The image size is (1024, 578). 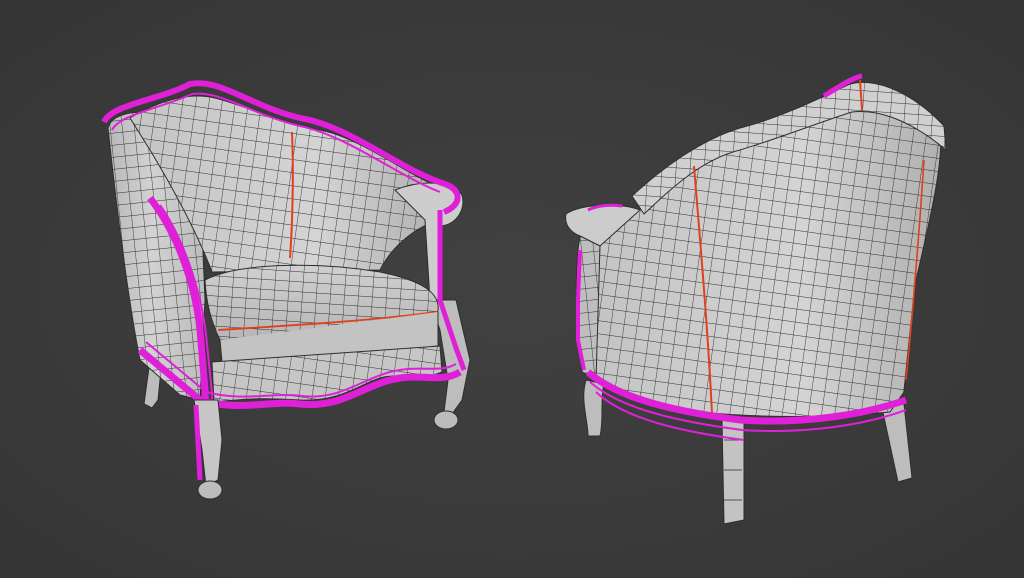 What do you see at coordinates (733, 472) in the screenshot?
I see `right-chair-left-leg` at bounding box center [733, 472].